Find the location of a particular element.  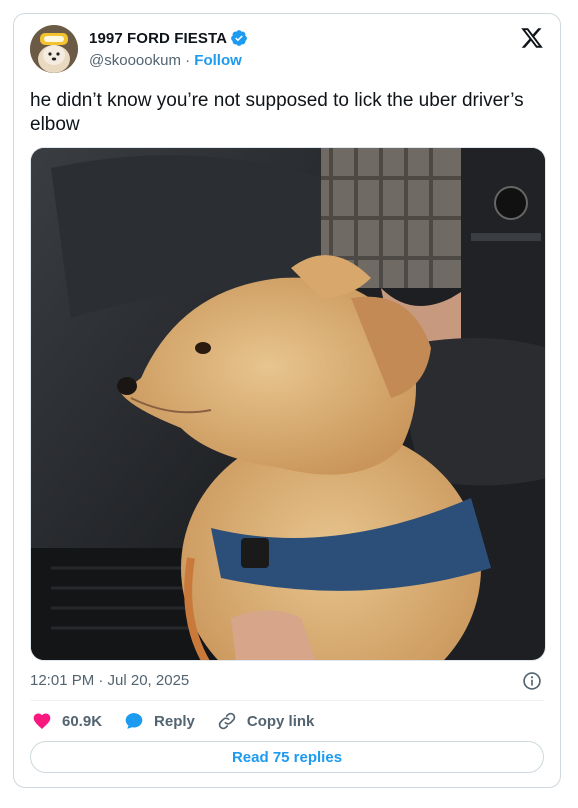

verified-badge-icon is located at coordinates (239, 38).